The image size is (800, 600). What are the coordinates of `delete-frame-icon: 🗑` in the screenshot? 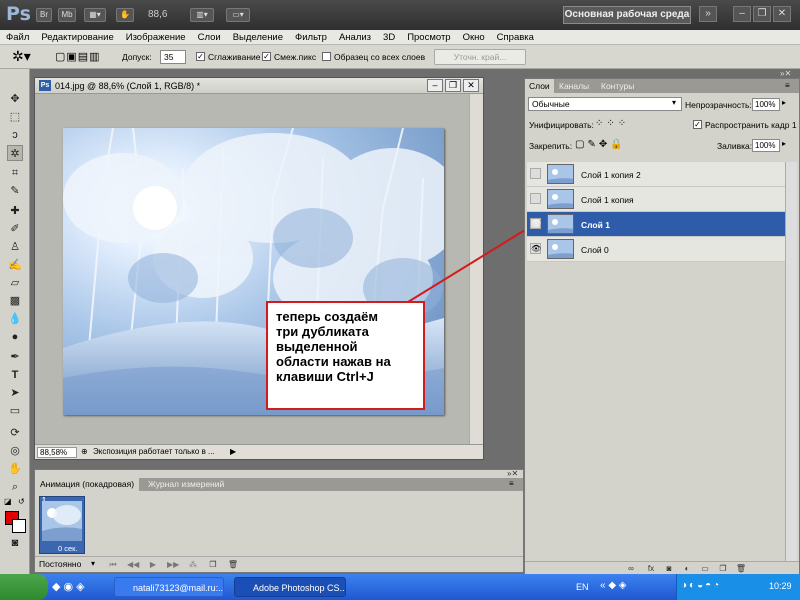 It's located at (233, 564).